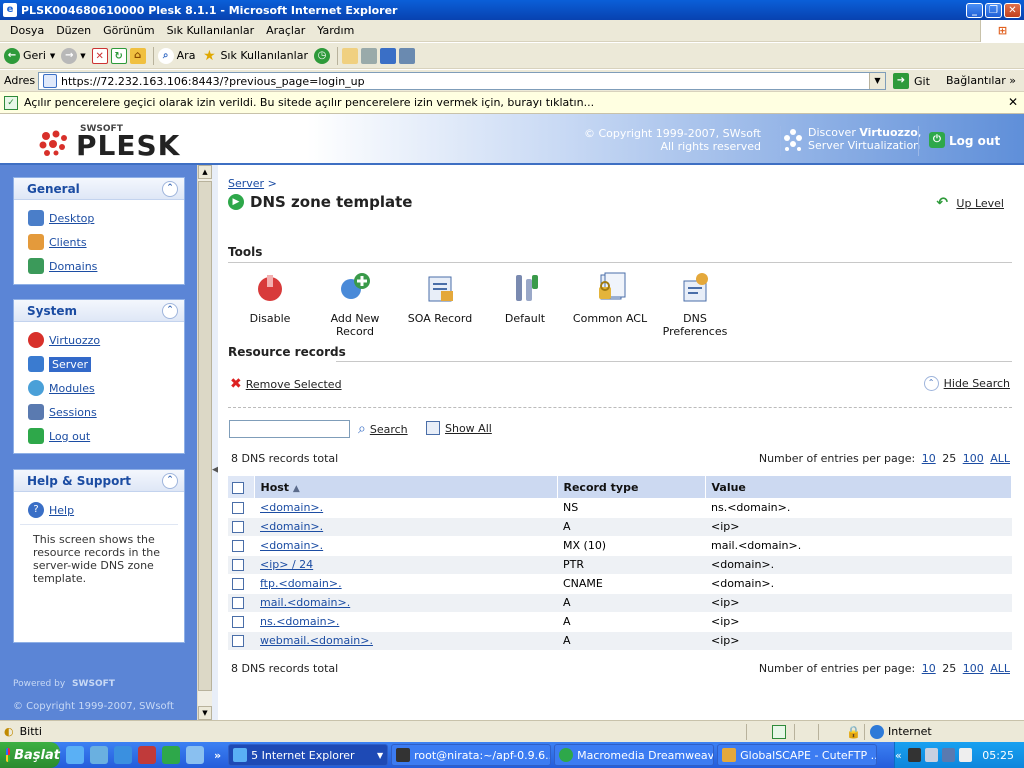 Image resolution: width=1024 pixels, height=768 pixels. I want to click on header-logout-button: ⏻ Log out, so click(959, 141).